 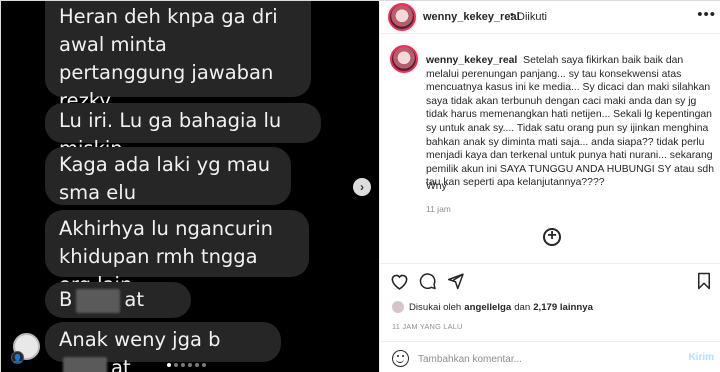 I want to click on avatar, so click(x=402, y=17).